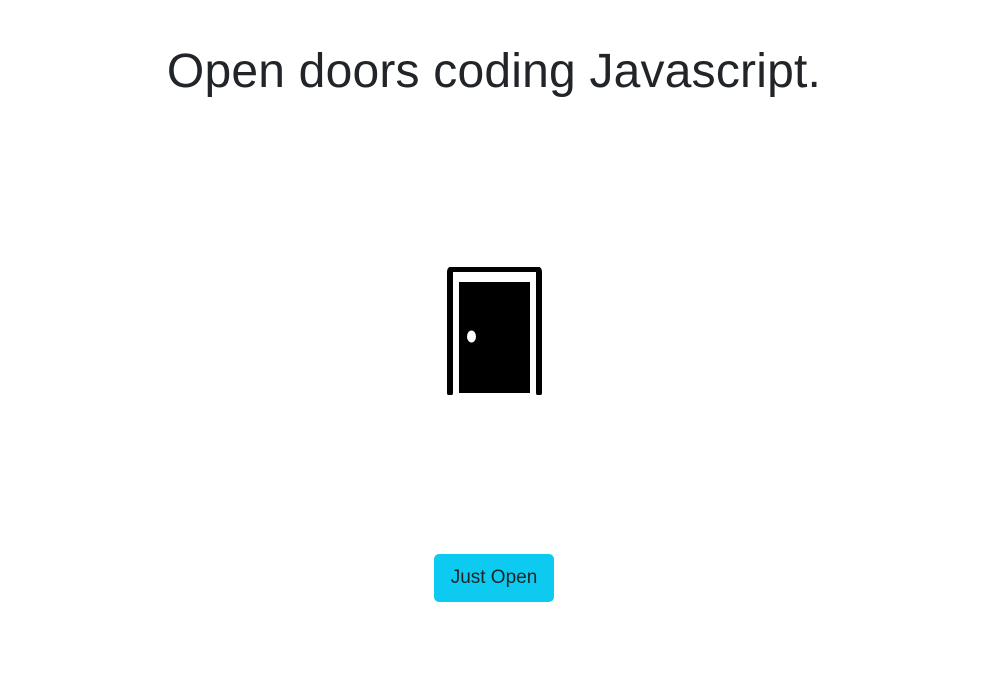  Describe the element at coordinates (494, 331) in the screenshot. I see `door-closed-icon` at that location.